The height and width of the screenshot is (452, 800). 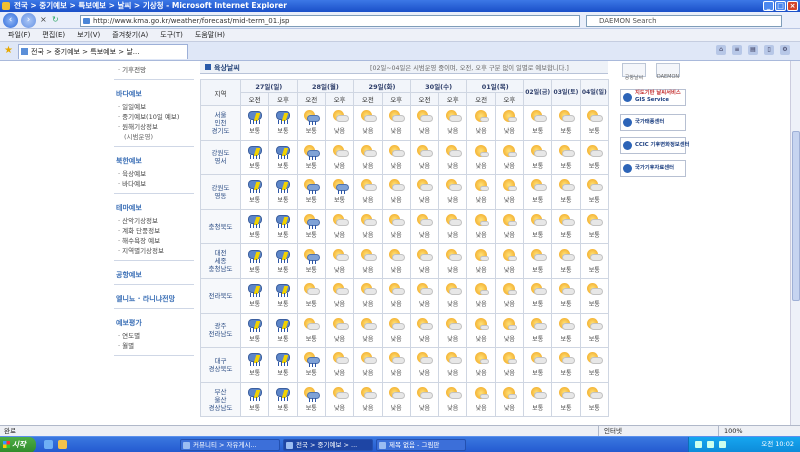 What do you see at coordinates (158, 70) in the screenshot?
I see `sidebar-item: · 기후전망` at bounding box center [158, 70].